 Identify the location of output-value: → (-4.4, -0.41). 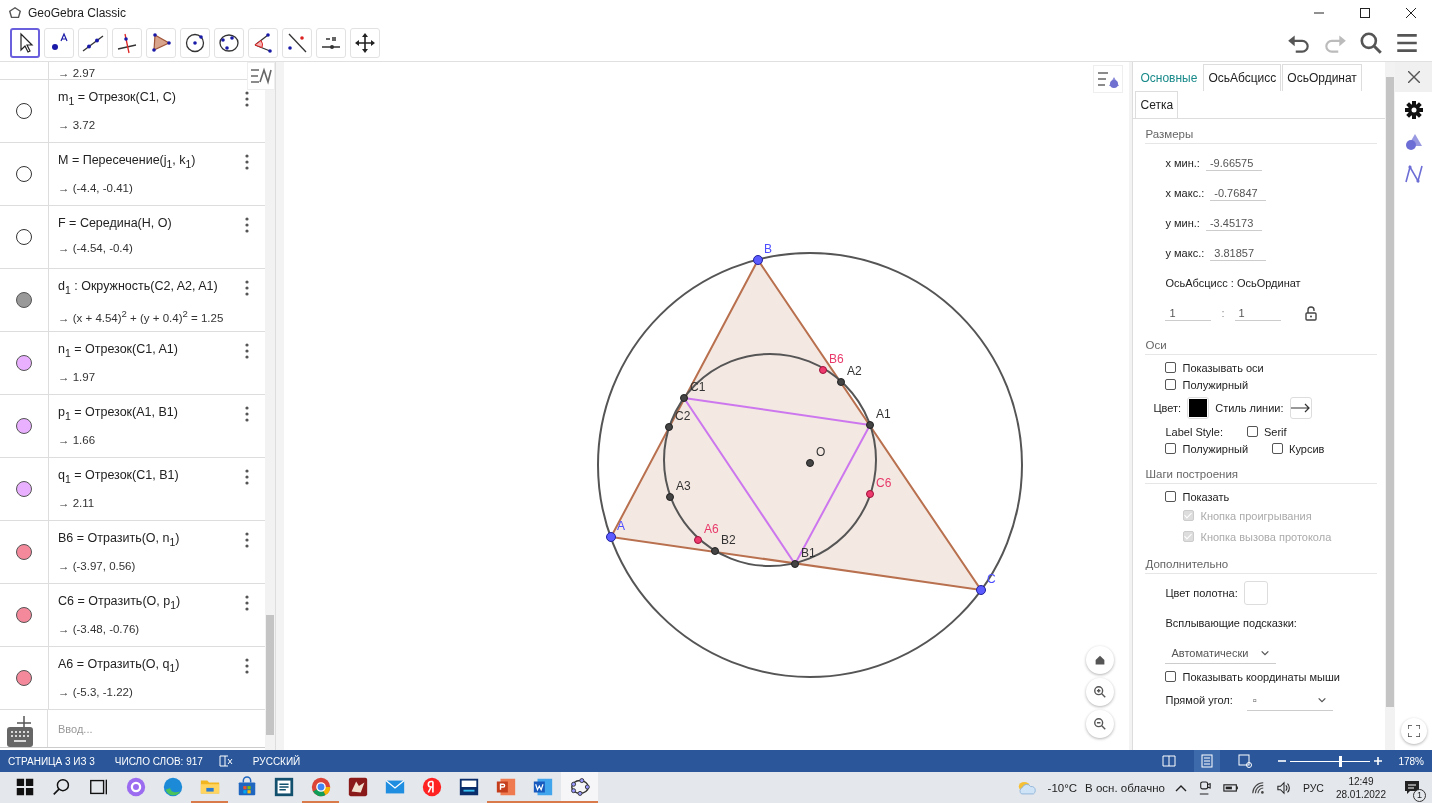
(96, 187).